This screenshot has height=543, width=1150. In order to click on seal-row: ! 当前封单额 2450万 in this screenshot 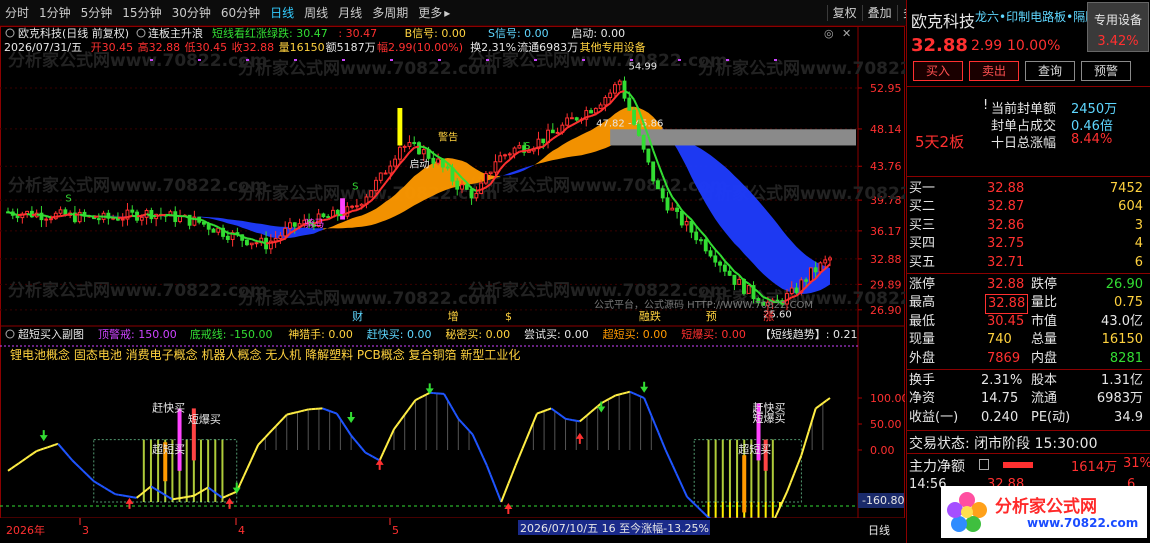, I will do `click(1065, 107)`.